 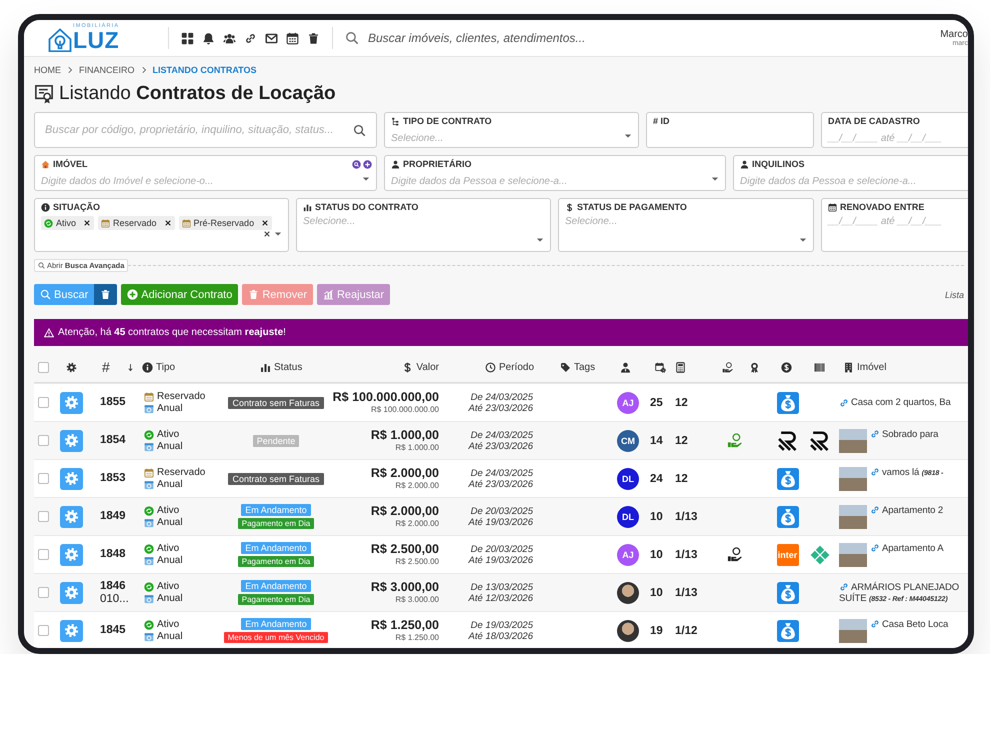 What do you see at coordinates (45, 164) in the screenshot?
I see `house-icon` at bounding box center [45, 164].